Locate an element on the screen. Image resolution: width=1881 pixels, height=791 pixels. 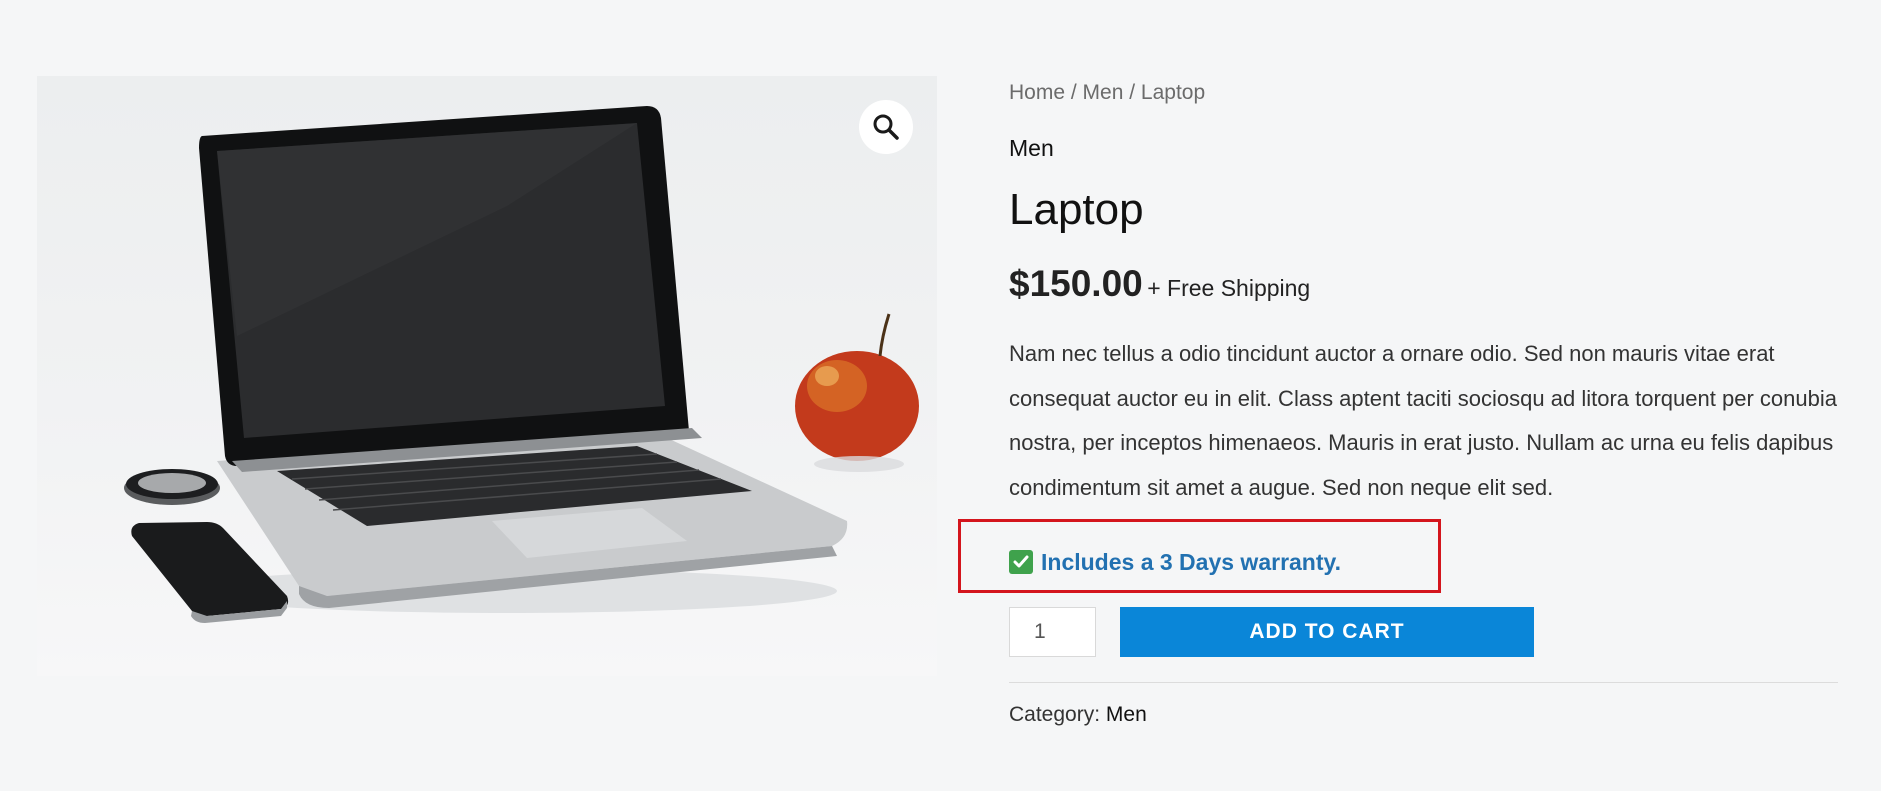
product-title: Laptop is located at coordinates (1076, 209).